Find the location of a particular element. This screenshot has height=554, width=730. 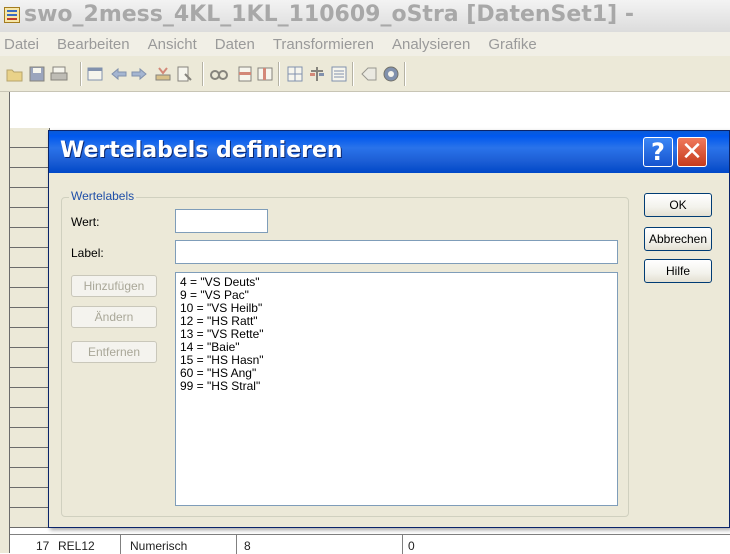

variable-name: REL12 is located at coordinates (76, 546).